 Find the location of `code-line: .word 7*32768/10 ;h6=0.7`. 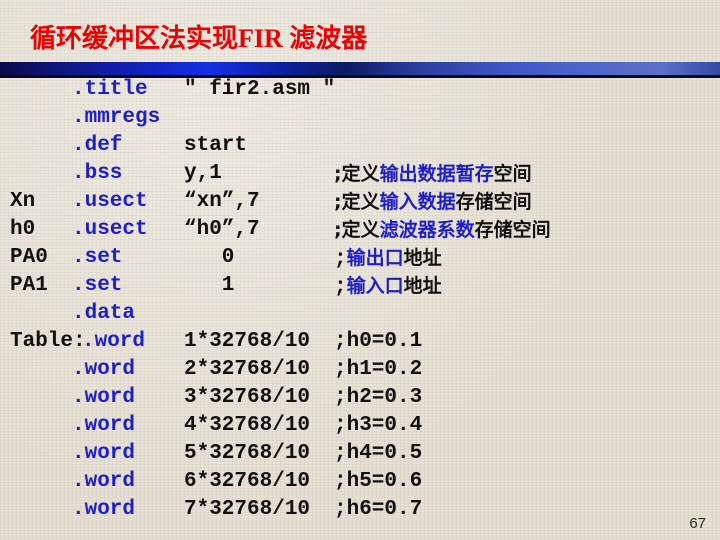

code-line: .word 7*32768/10 ;h6=0.7 is located at coordinates (360, 510).